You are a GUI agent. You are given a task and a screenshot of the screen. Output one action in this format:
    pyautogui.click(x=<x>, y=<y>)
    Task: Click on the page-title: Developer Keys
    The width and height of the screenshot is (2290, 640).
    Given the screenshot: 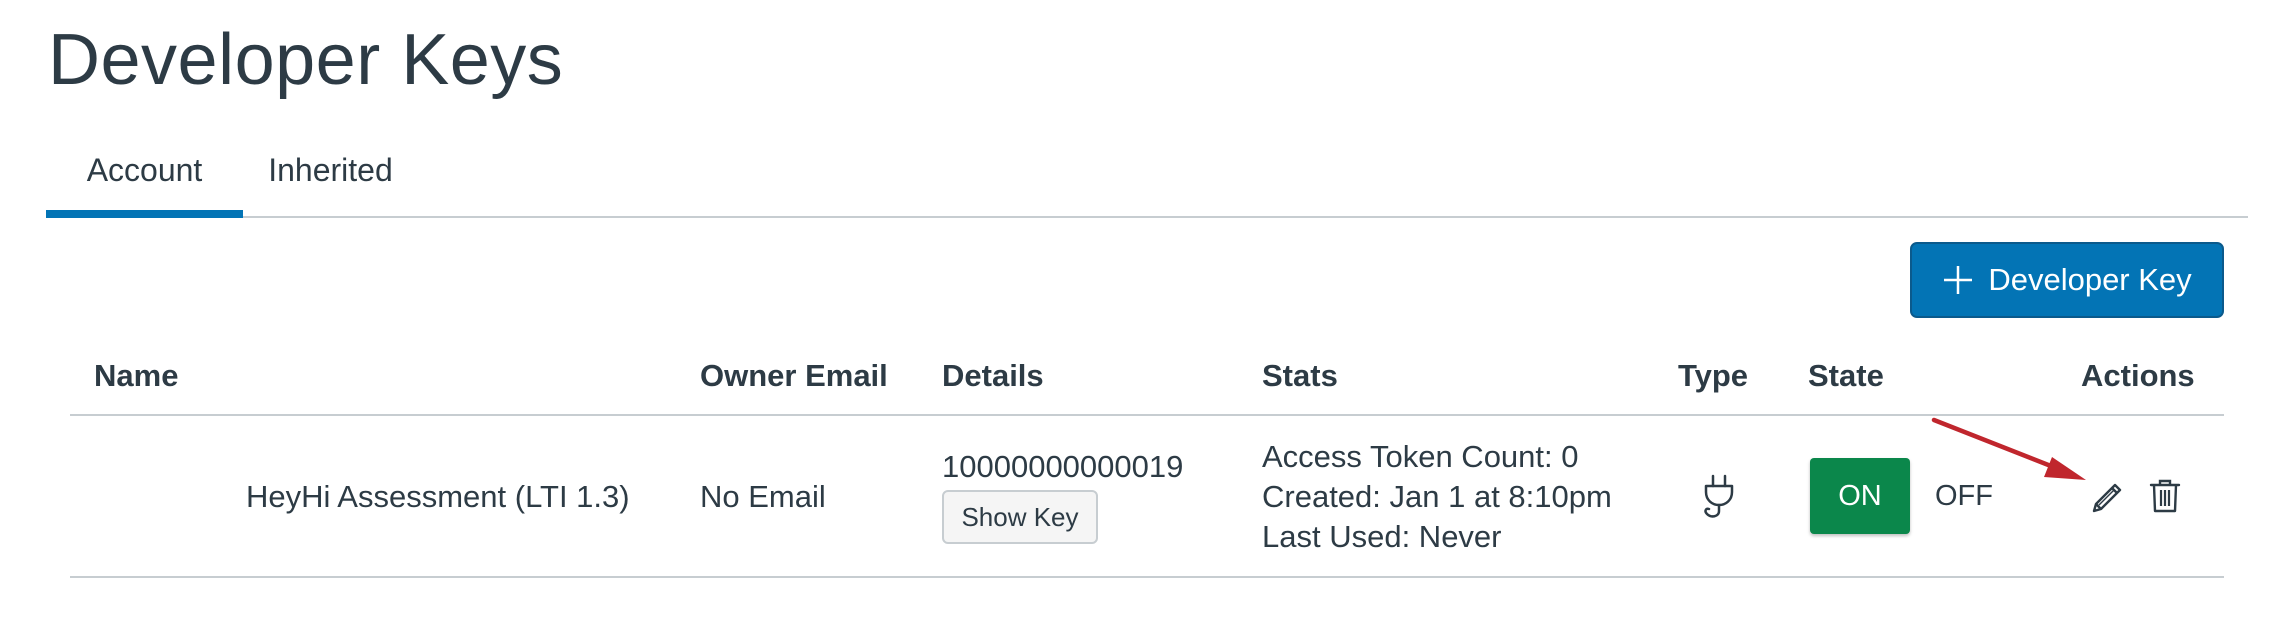 What is the action you would take?
    pyautogui.click(x=306, y=60)
    